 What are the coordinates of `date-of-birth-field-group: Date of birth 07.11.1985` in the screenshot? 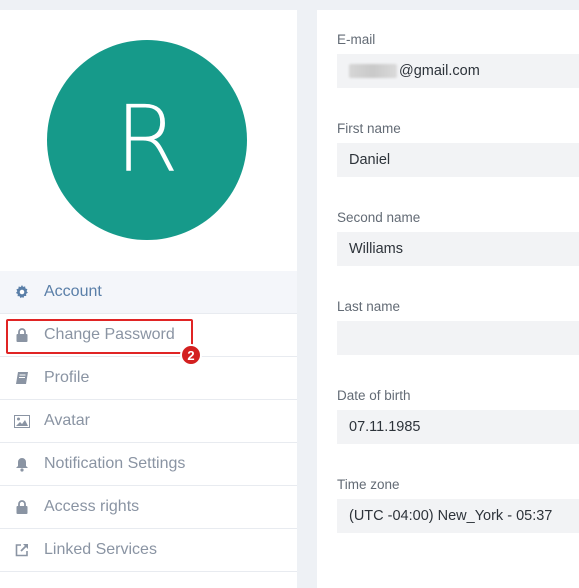 It's located at (458, 416).